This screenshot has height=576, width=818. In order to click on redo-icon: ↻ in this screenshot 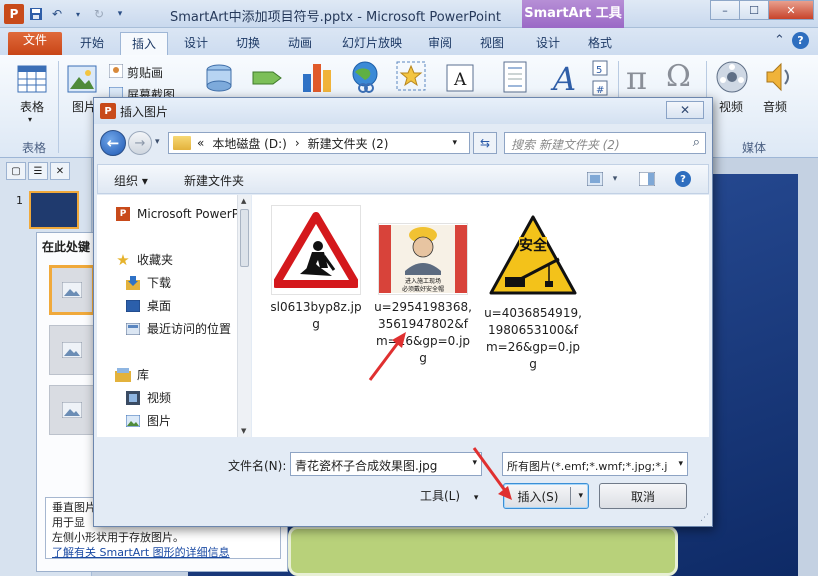, I will do `click(99, 14)`.